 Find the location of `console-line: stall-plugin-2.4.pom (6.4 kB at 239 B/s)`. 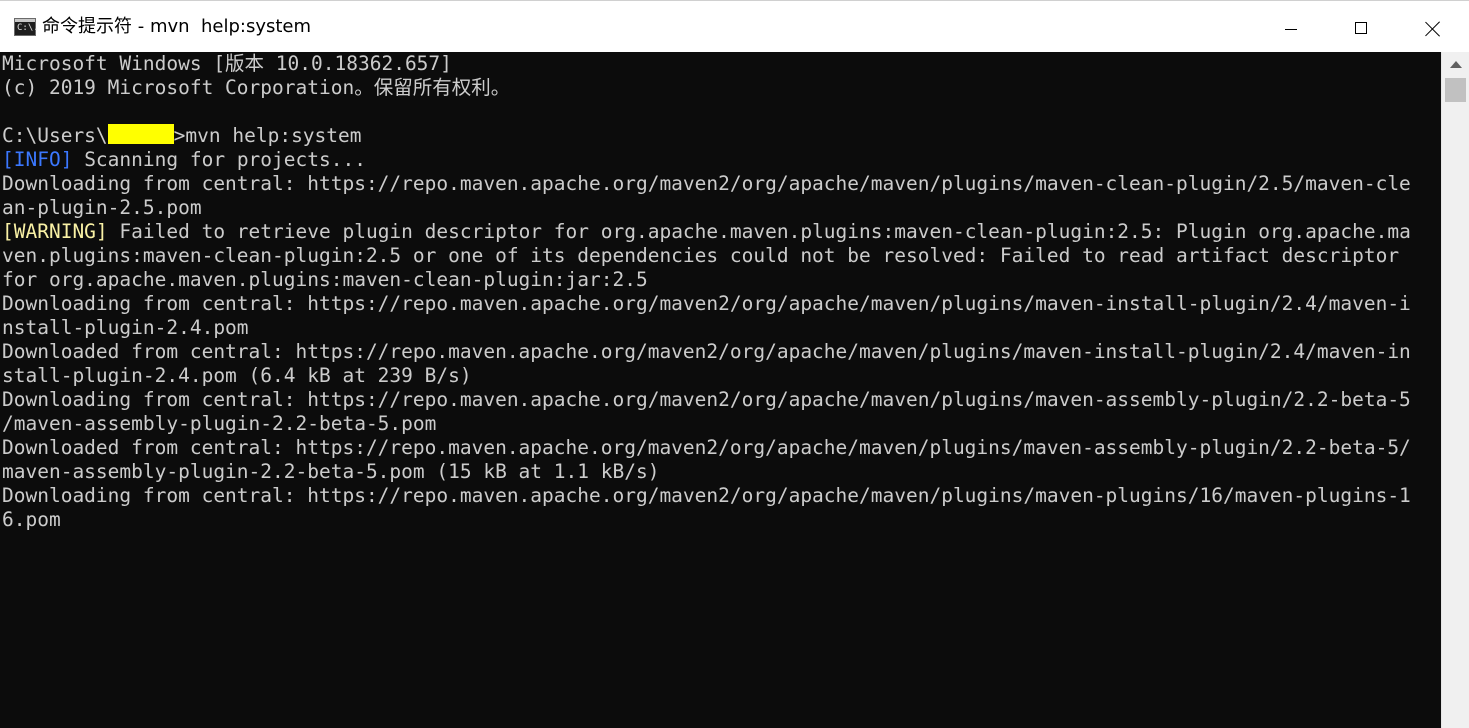

console-line: stall-plugin-2.4.pom (6.4 kB at 239 B/s) is located at coordinates (721, 376).